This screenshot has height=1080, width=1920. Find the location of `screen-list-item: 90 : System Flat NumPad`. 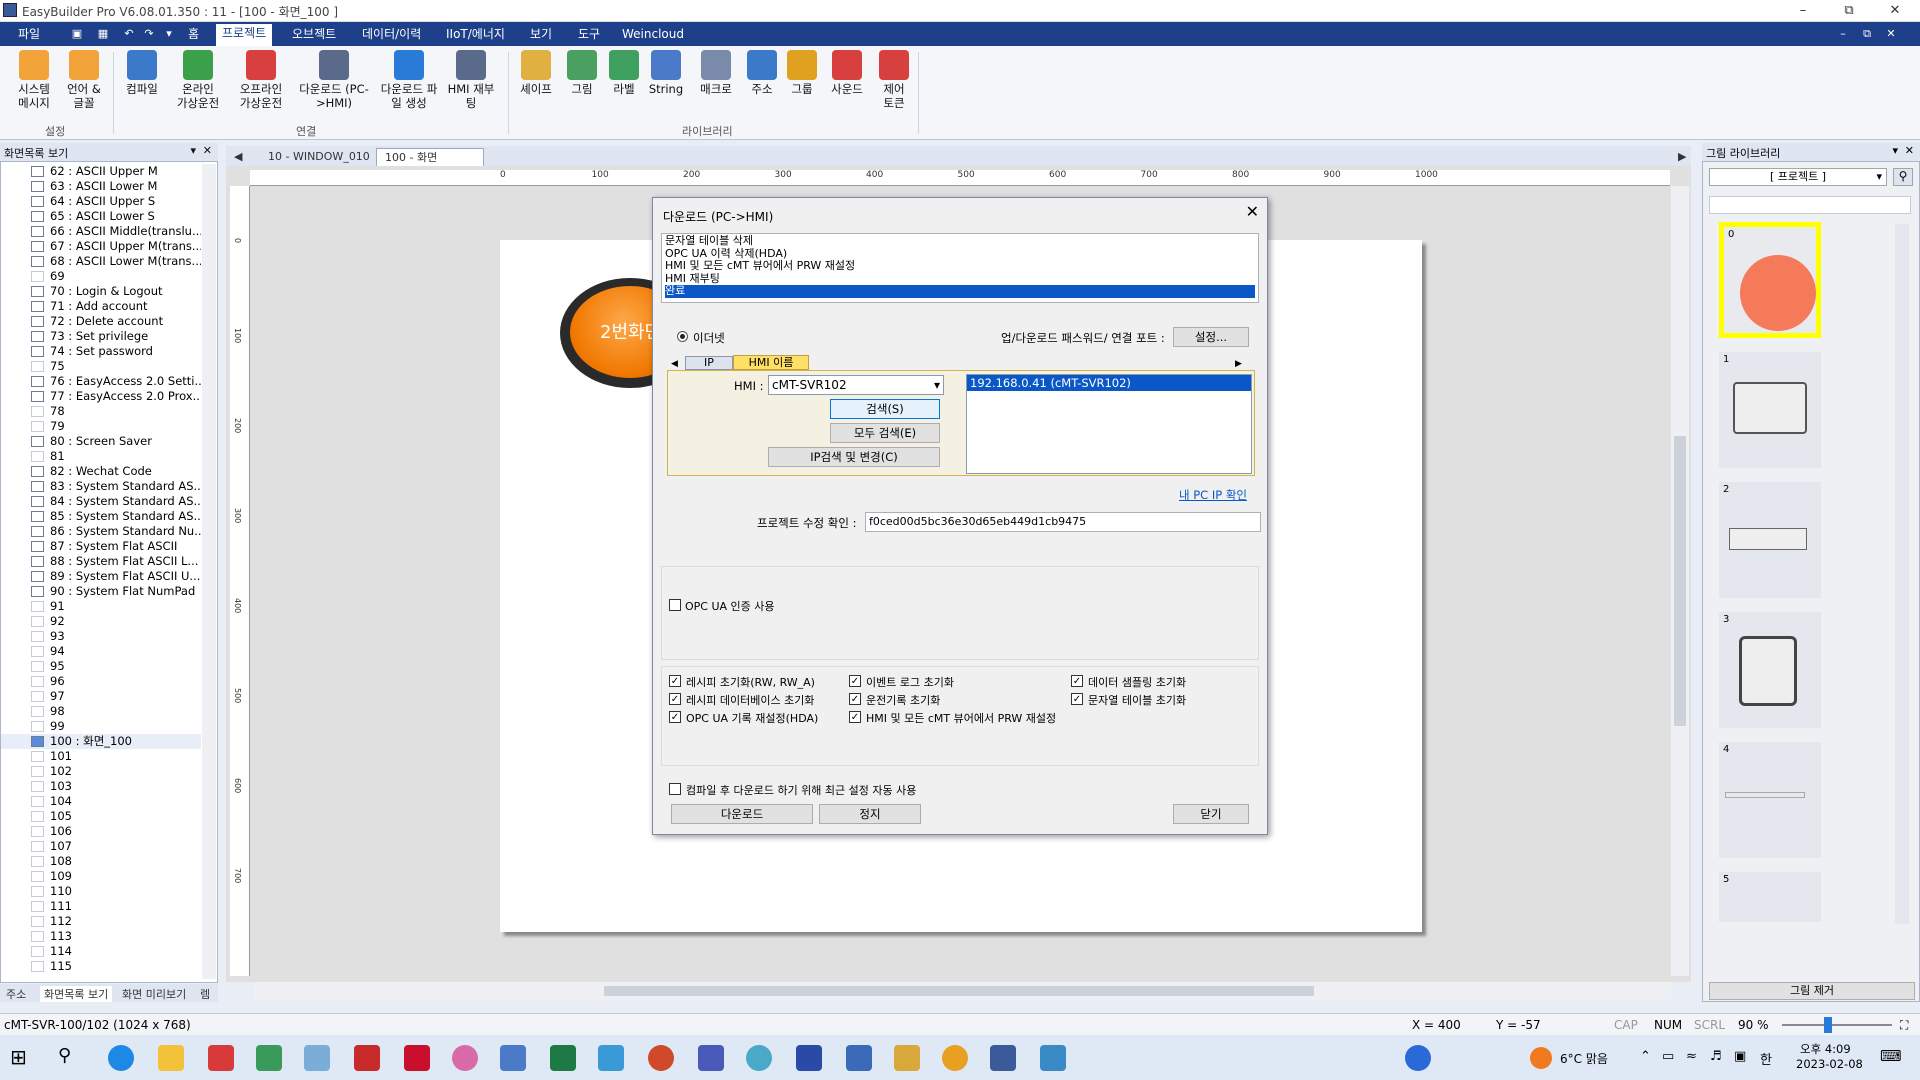

screen-list-item: 90 : System Flat NumPad is located at coordinates (101, 591).